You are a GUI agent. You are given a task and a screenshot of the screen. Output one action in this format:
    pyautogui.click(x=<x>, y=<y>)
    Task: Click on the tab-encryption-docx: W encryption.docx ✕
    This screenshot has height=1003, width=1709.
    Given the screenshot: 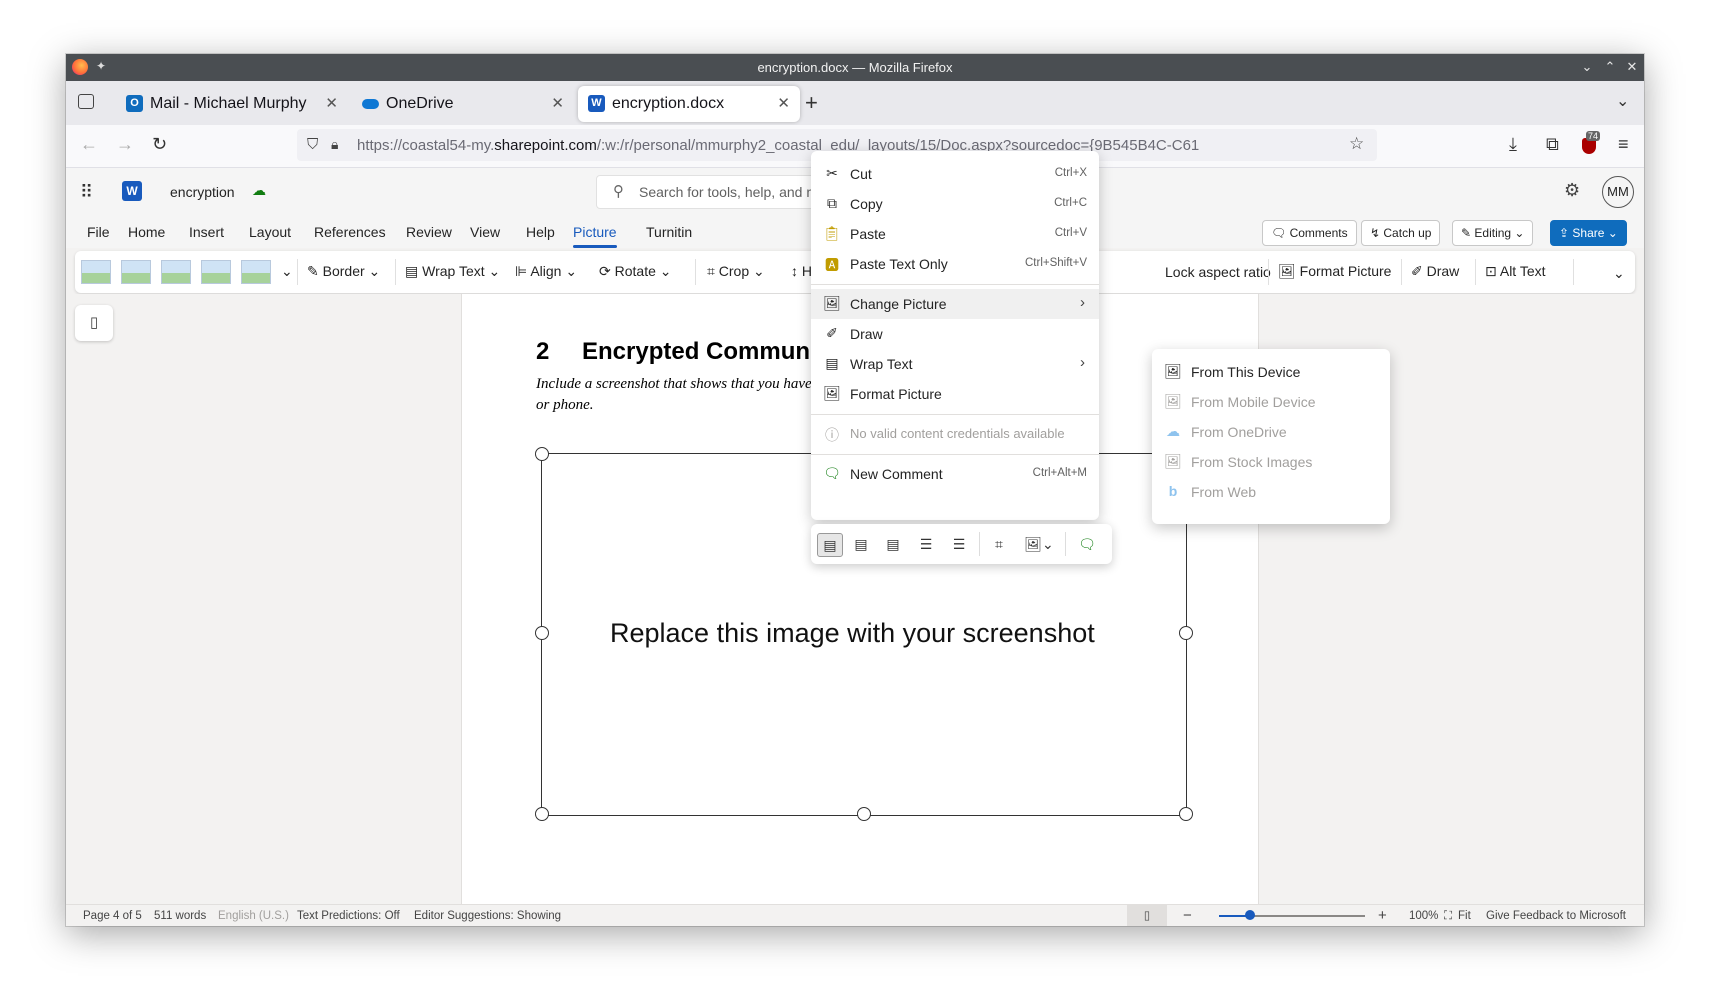 What is the action you would take?
    pyautogui.click(x=689, y=104)
    